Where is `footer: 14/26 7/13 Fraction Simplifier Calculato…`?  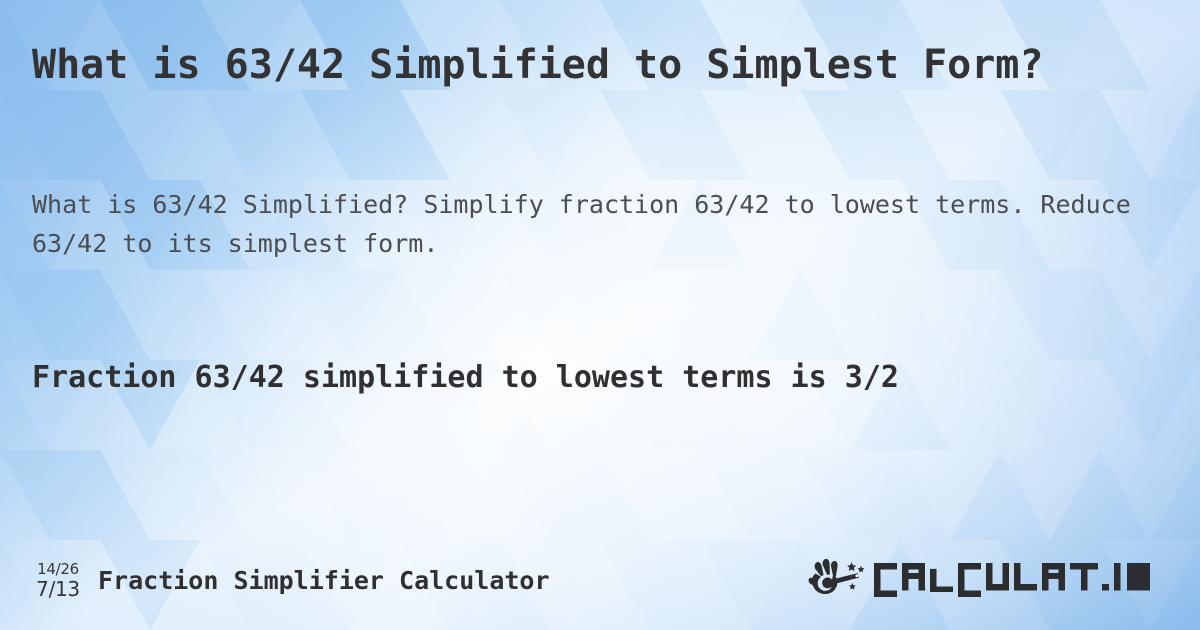 footer: 14/26 7/13 Fraction Simplifier Calculato… is located at coordinates (600, 580).